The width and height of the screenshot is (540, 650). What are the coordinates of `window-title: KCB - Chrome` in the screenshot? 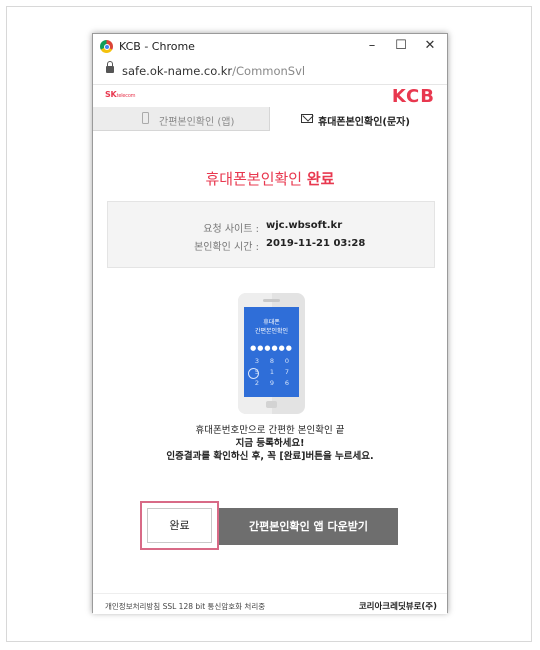 It's located at (157, 46).